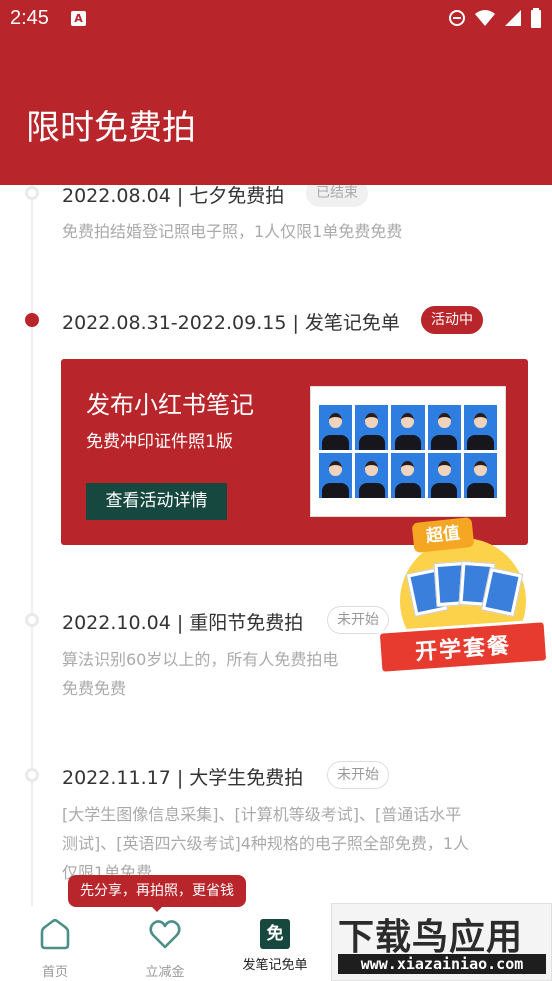  I want to click on desc-line: 测试]、[英语四六级考试]4种规格的电子照全部免费，1人, so click(266, 843).